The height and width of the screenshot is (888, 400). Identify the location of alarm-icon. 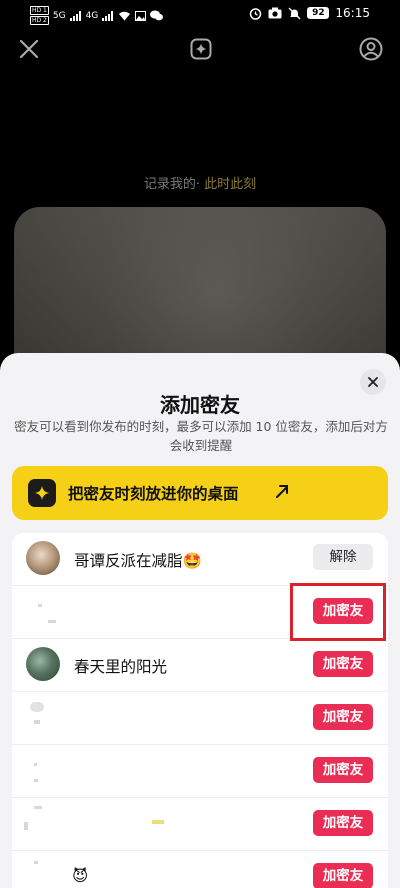
(256, 13).